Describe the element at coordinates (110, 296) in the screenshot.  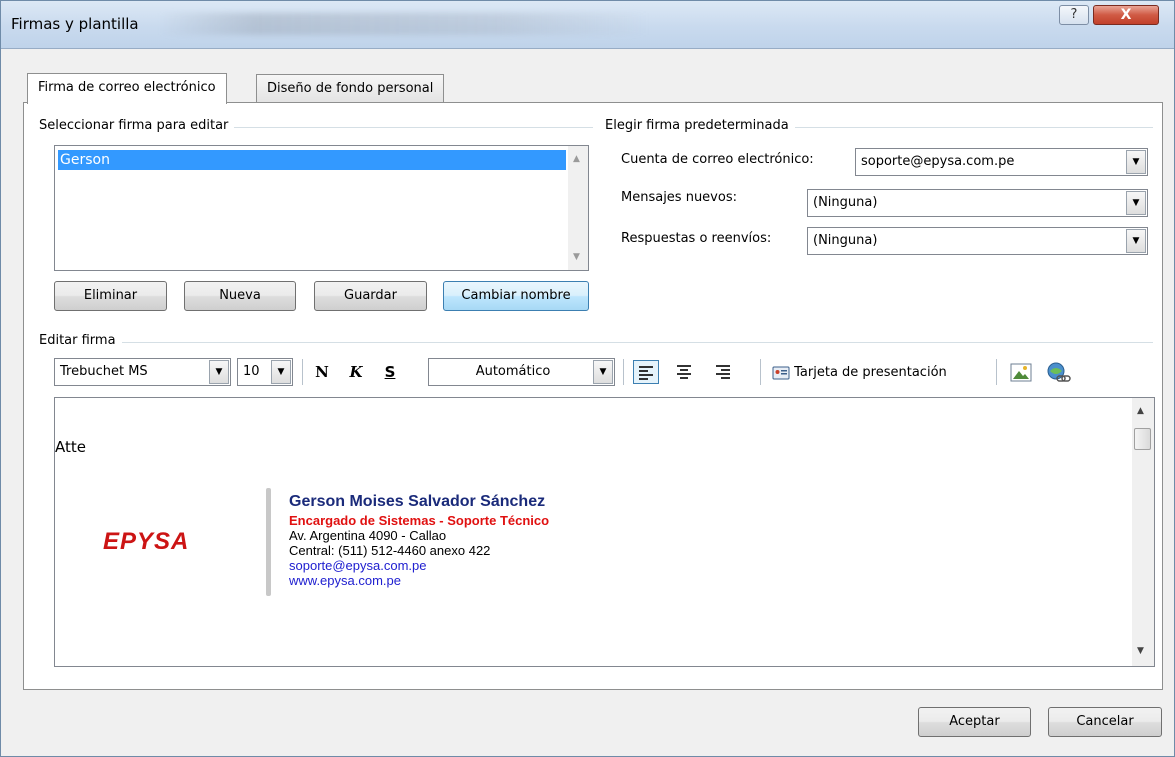
I see `delete-button: Eliminar` at that location.